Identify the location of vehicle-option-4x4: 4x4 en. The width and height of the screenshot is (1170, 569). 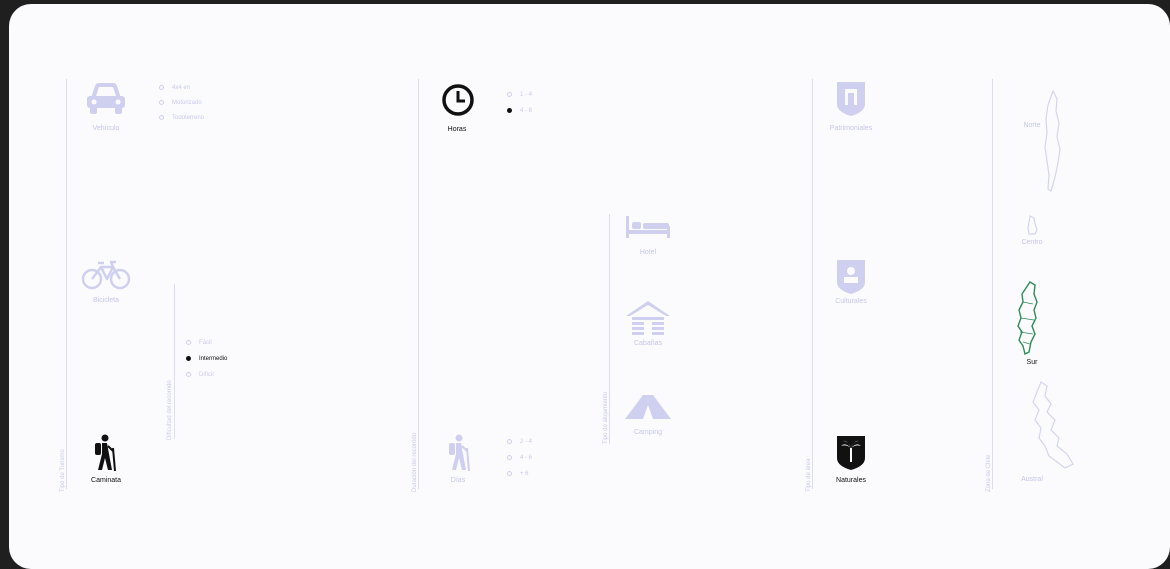
(174, 88).